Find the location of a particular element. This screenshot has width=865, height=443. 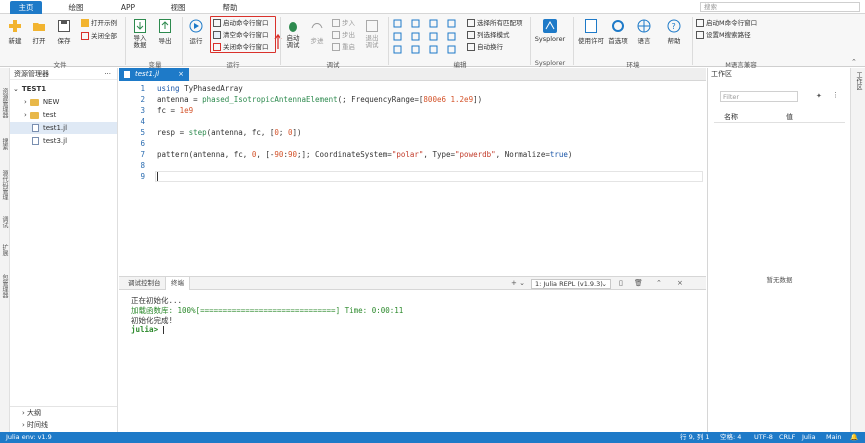

column-select-button: 列选择模式 is located at coordinates (488, 35).